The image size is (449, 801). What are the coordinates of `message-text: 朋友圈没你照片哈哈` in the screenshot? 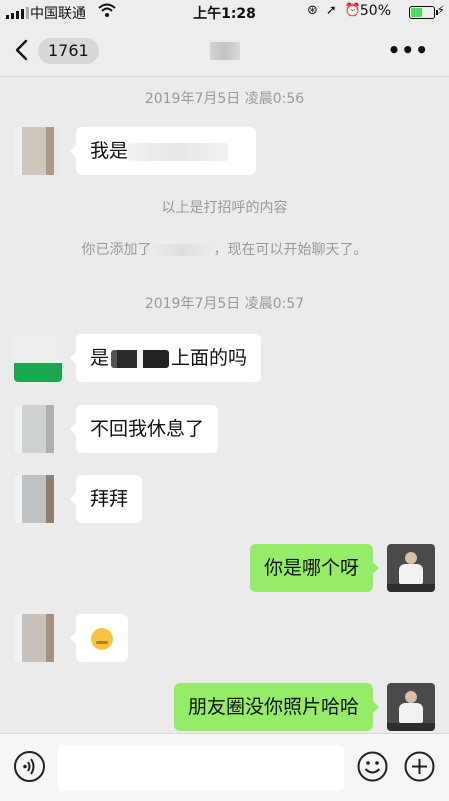 It's located at (273, 707).